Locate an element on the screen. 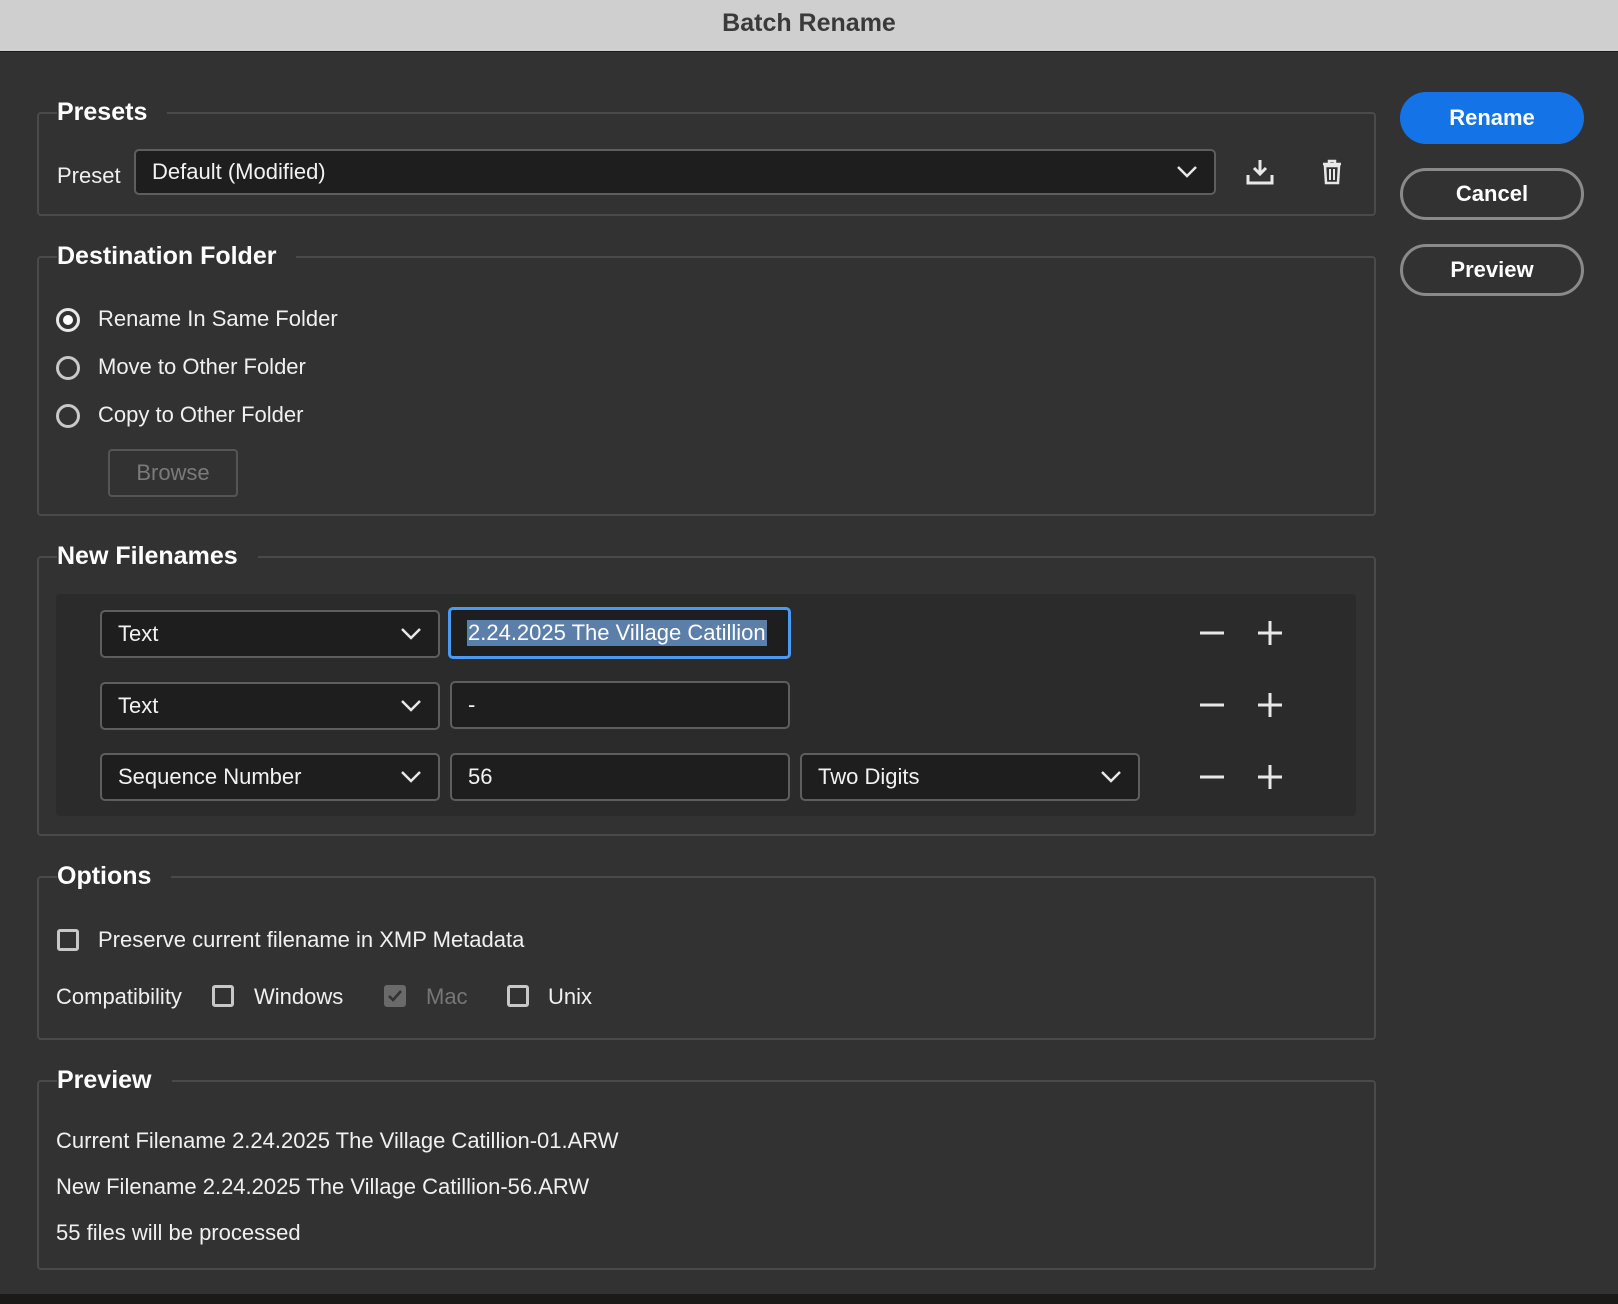 This screenshot has height=1304, width=1618. filename-row-1-text: 2.24.2025 The Village Catillion is located at coordinates (619, 633).